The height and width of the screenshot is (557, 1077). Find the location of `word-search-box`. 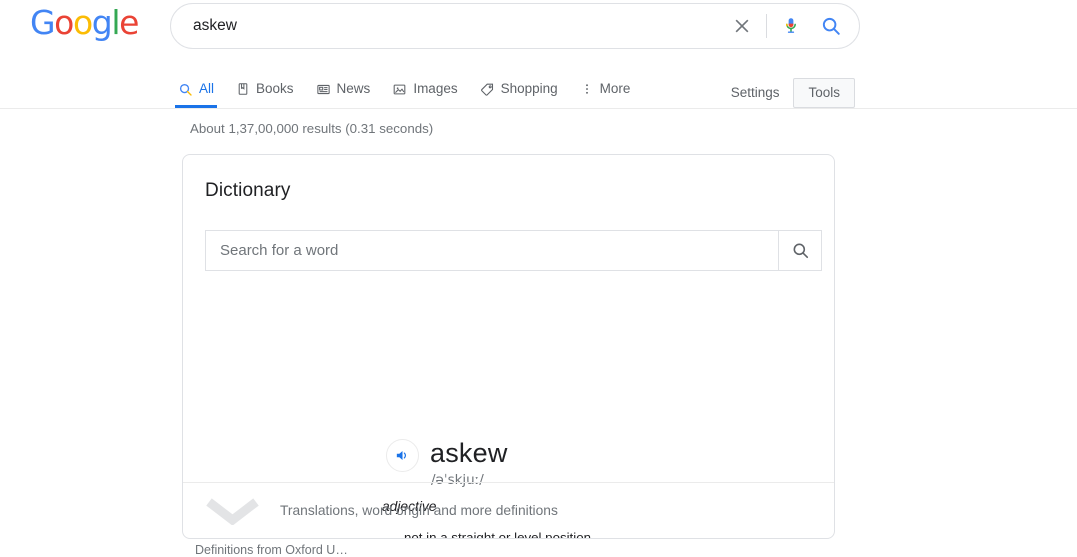

word-search-box is located at coordinates (513, 250).